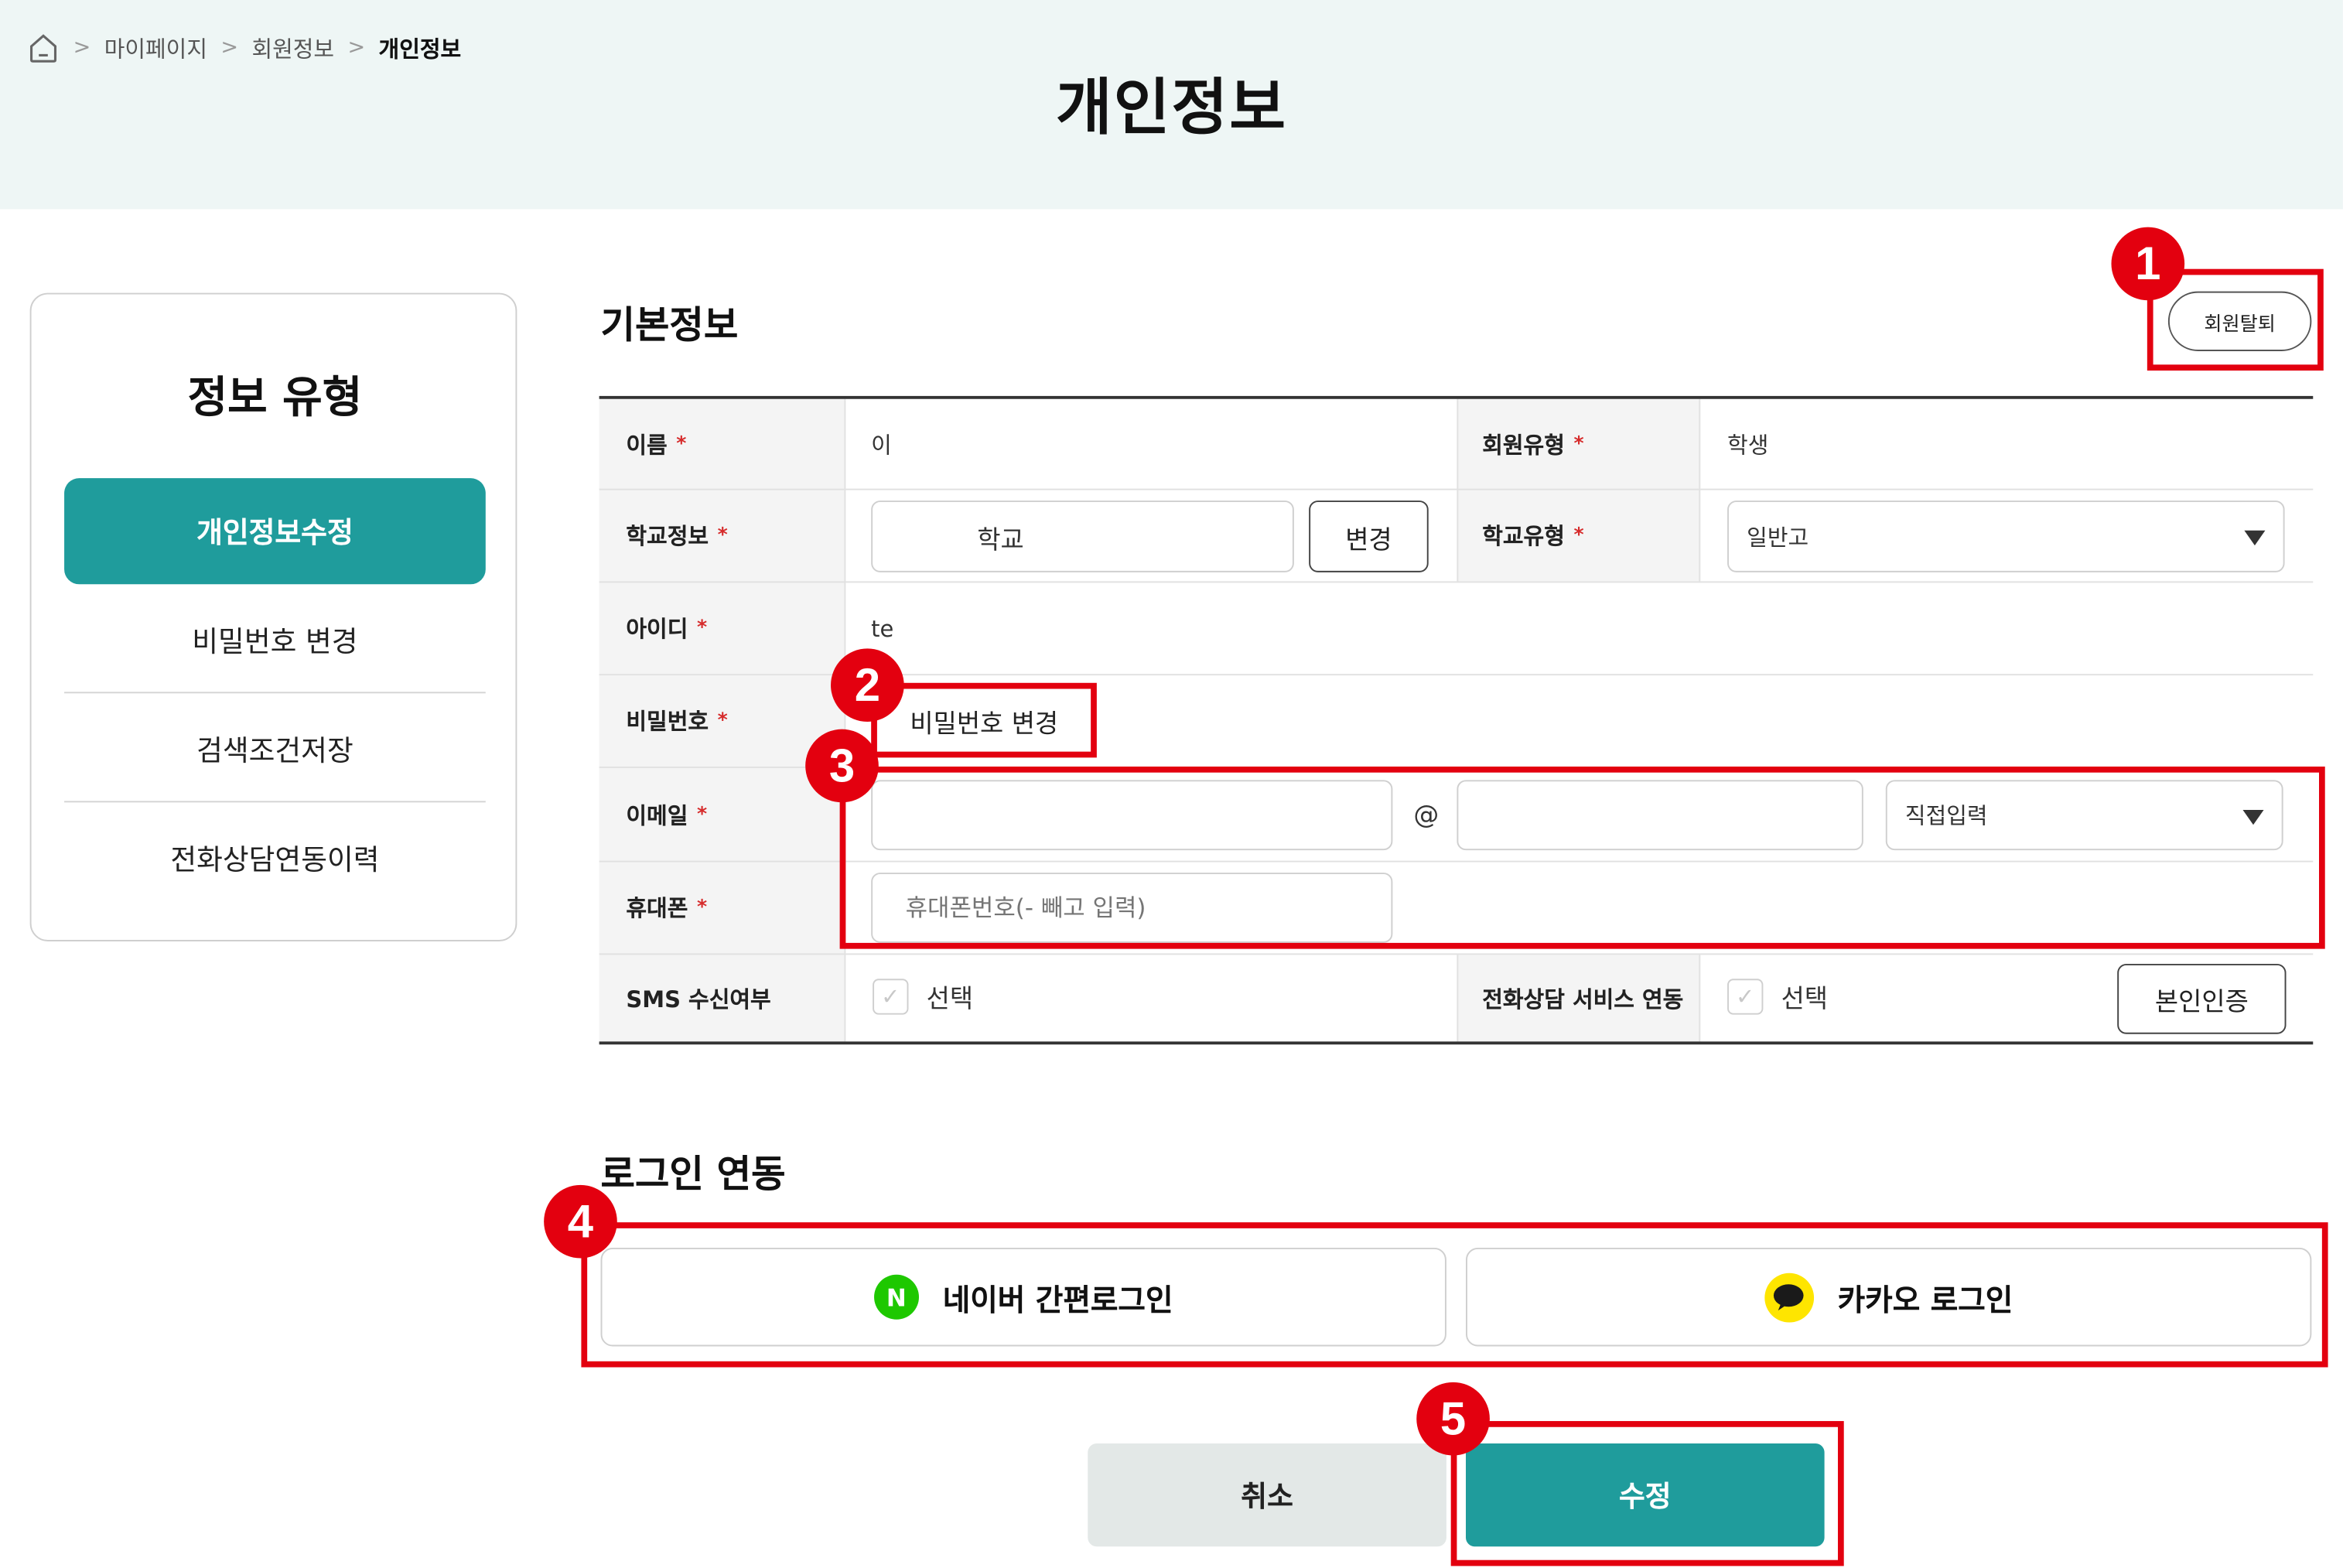  What do you see at coordinates (1267, 1495) in the screenshot?
I see `cancel-button: 취소` at bounding box center [1267, 1495].